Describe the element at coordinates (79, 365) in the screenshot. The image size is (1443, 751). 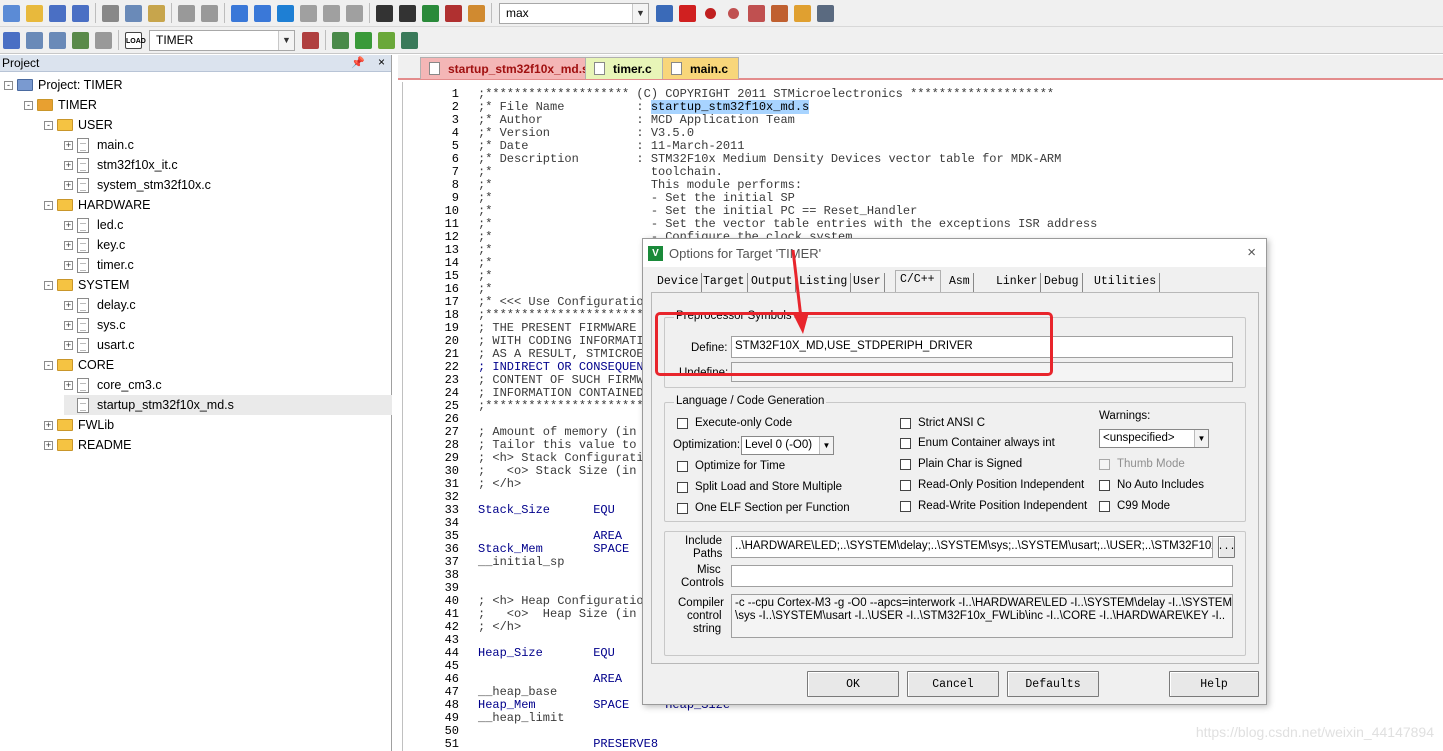
I see `tree-item: - CORE` at that location.